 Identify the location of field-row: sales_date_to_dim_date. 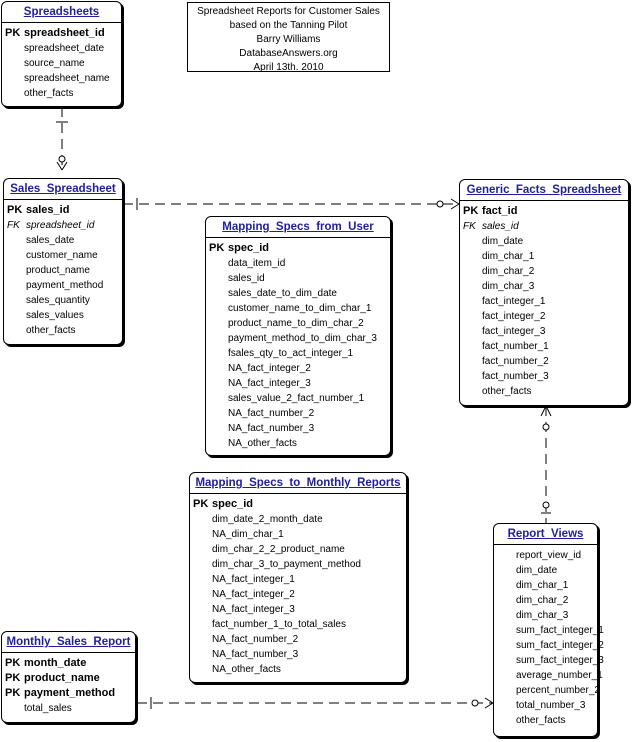
(298, 293).